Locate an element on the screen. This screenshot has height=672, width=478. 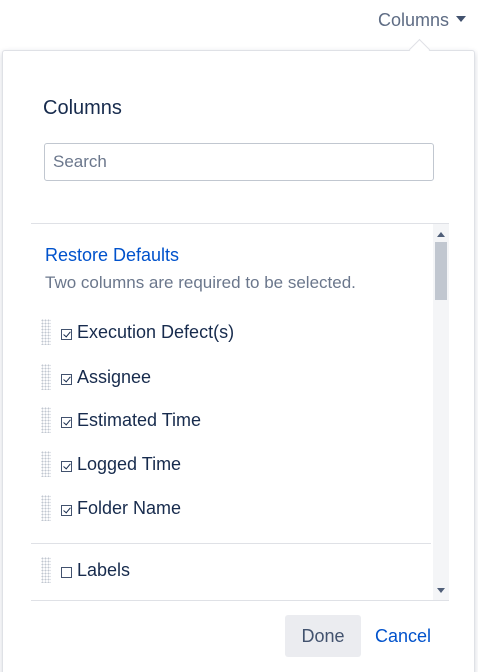
column-checkbox-logged-time is located at coordinates (66, 466).